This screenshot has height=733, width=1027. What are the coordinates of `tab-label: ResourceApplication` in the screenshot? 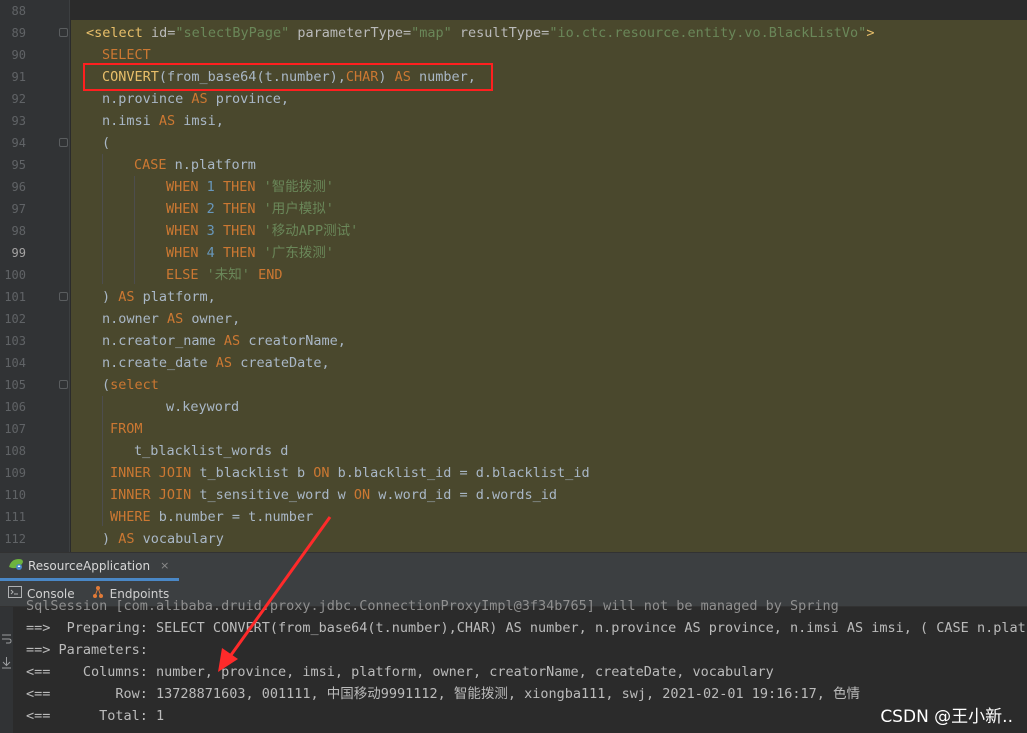 It's located at (89, 565).